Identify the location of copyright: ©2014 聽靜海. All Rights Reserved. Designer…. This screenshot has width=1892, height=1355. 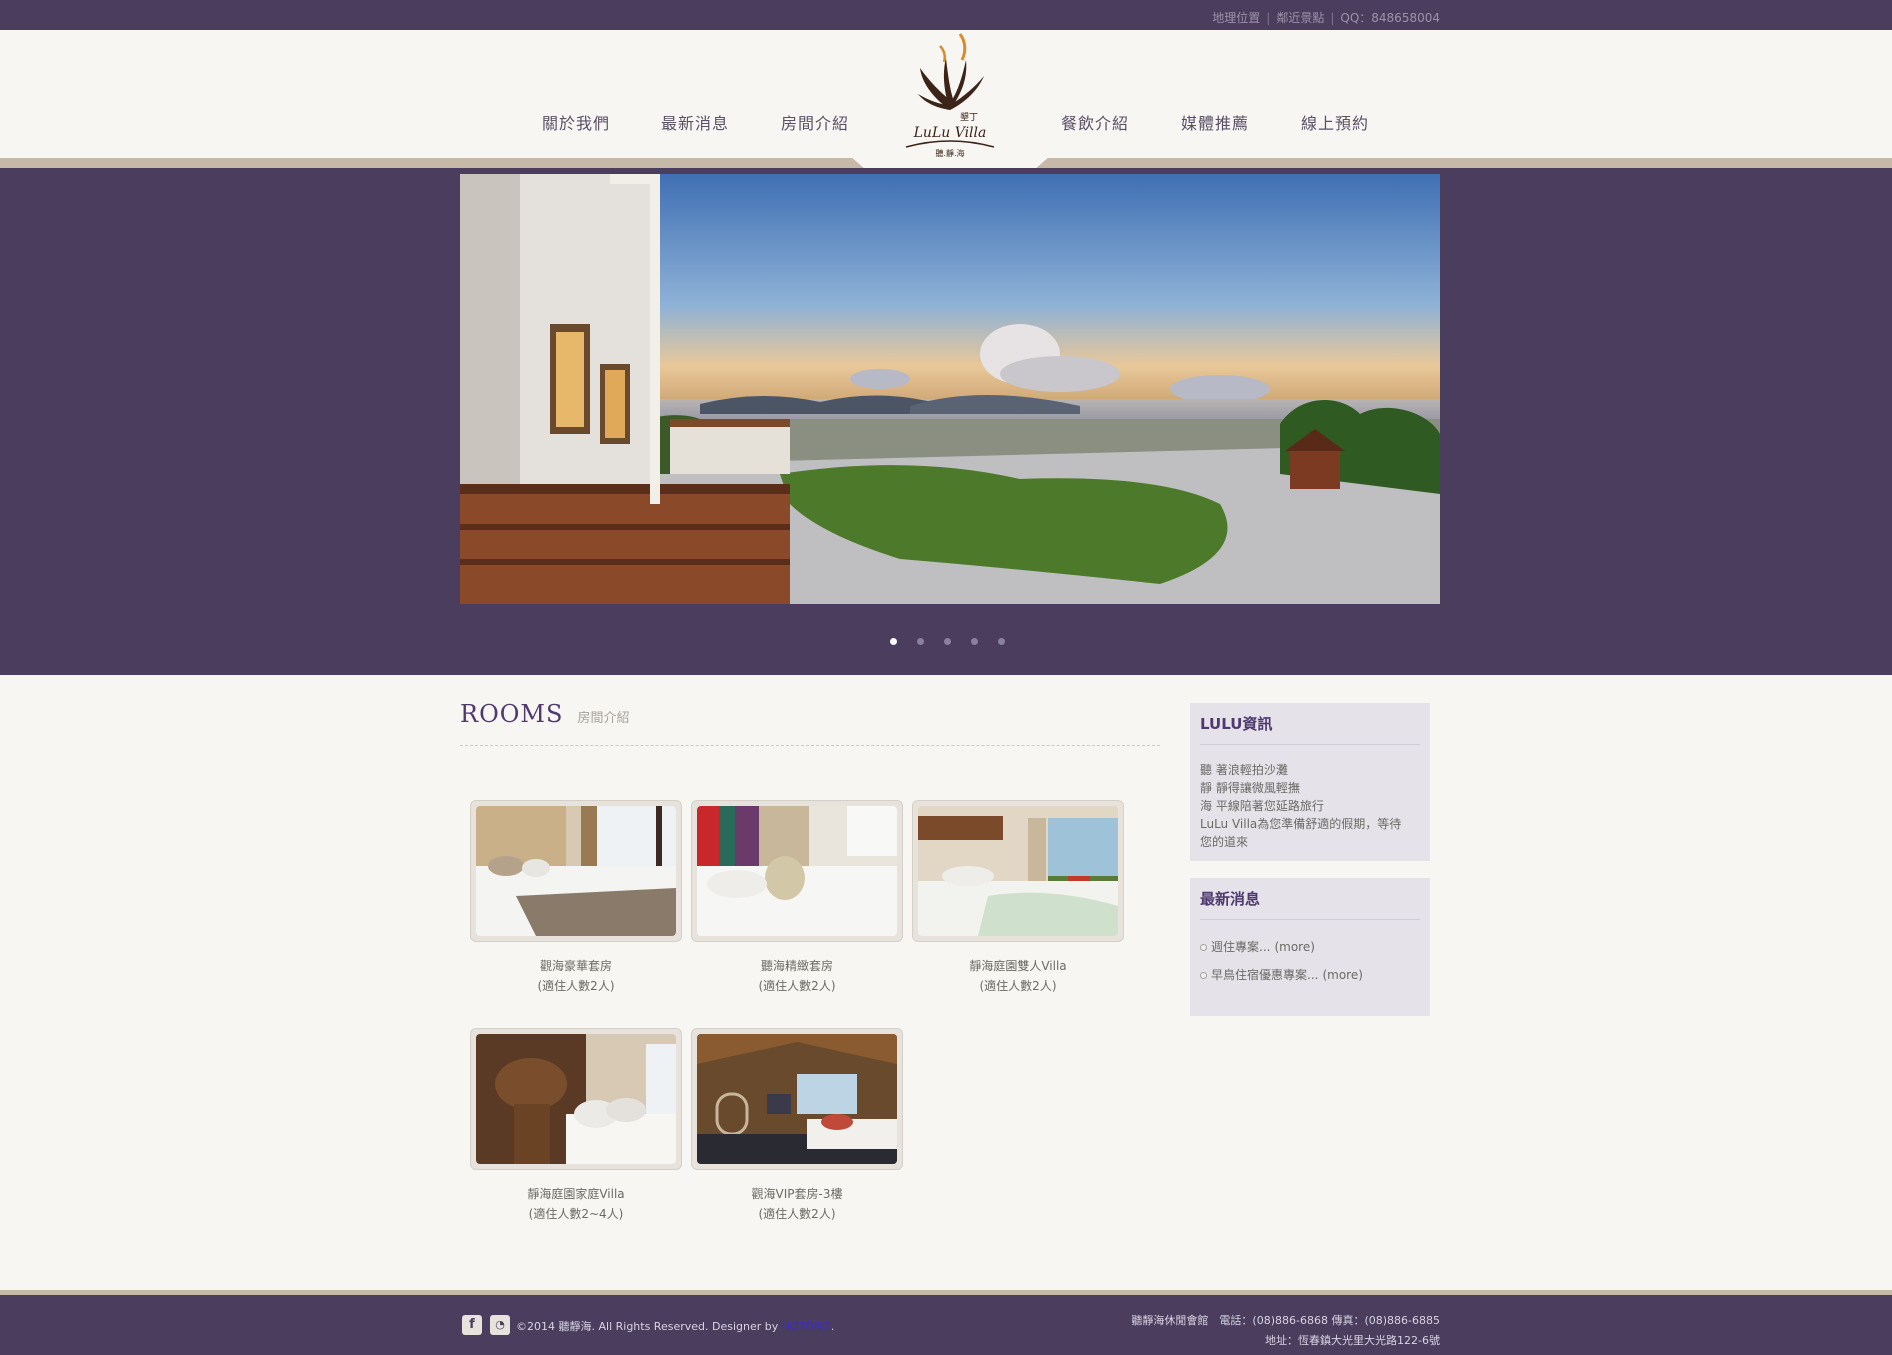
(675, 1326).